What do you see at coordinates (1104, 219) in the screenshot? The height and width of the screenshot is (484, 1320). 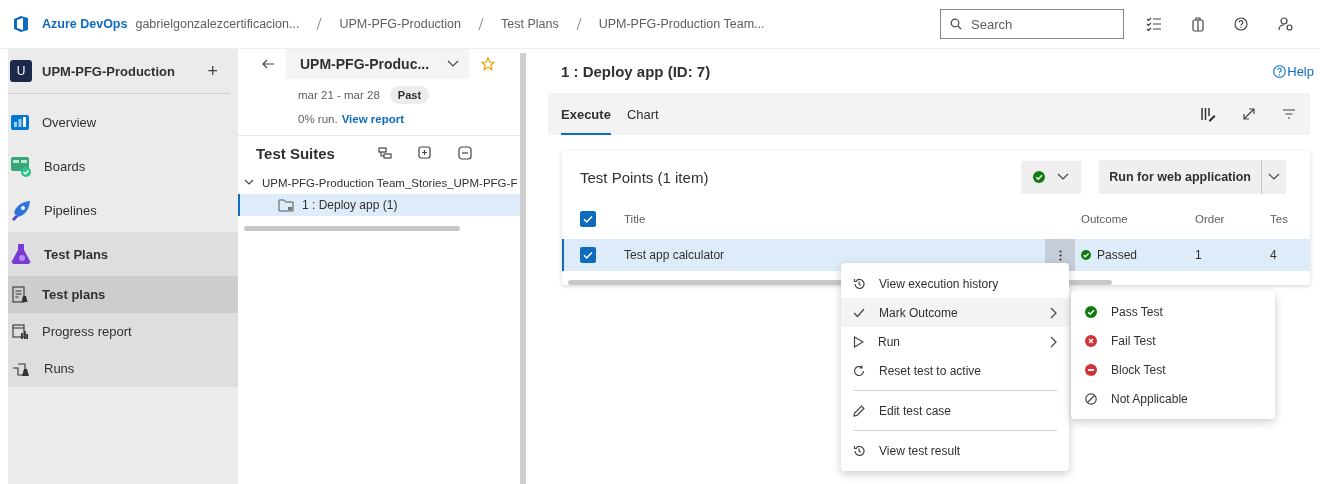 I see `column-header: Outcome` at bounding box center [1104, 219].